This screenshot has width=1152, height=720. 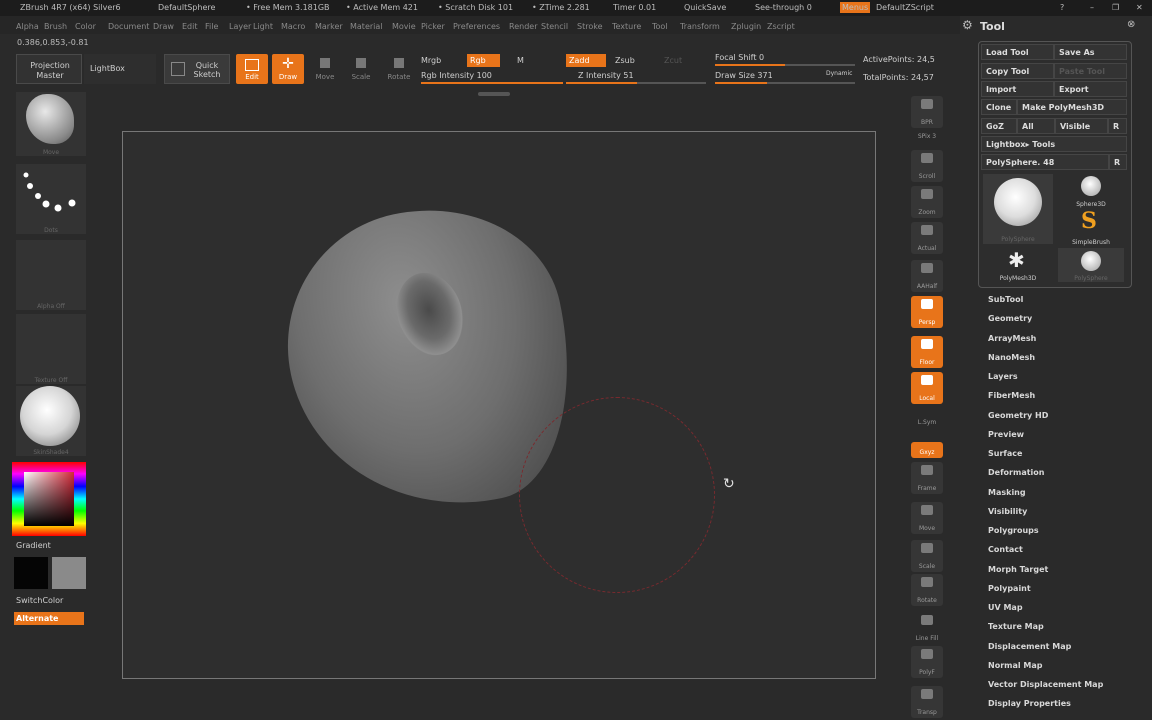 What do you see at coordinates (927, 276) in the screenshot?
I see `shelf-aahalf-button: AAHalf` at bounding box center [927, 276].